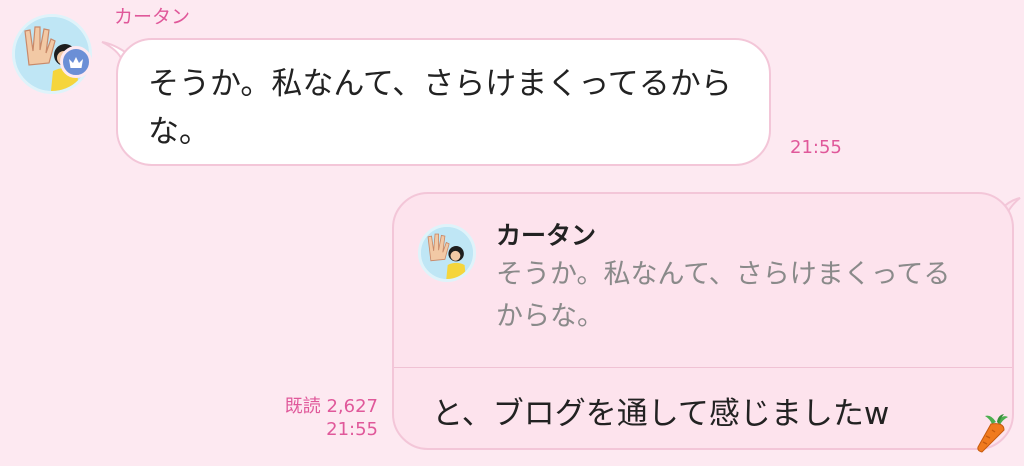 This screenshot has height=466, width=1024. I want to click on carrot-icon, so click(992, 433).